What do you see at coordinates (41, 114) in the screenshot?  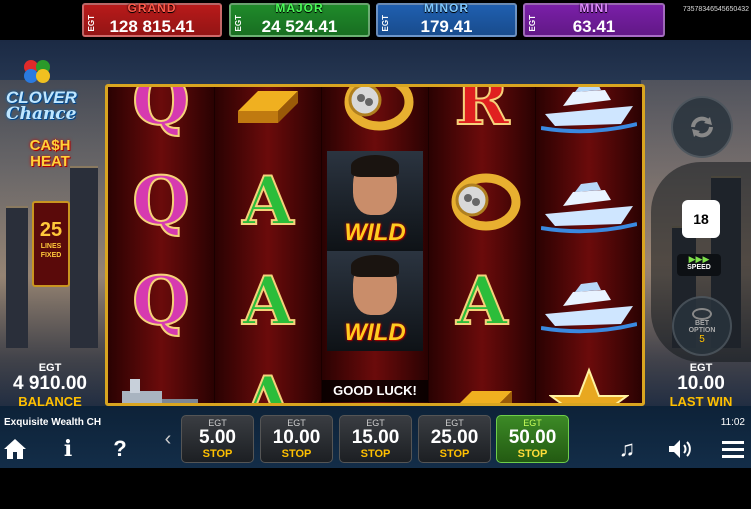 I see `logo-line2: Chance` at bounding box center [41, 114].